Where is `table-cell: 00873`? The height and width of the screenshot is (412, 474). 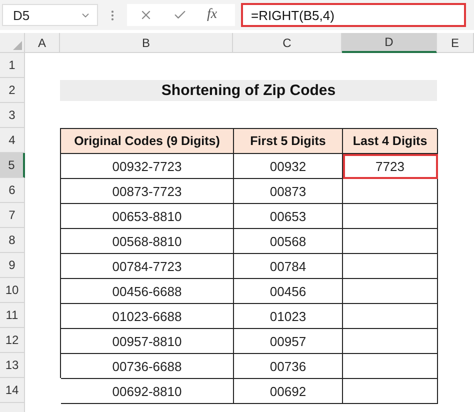
table-cell: 00873 is located at coordinates (288, 191).